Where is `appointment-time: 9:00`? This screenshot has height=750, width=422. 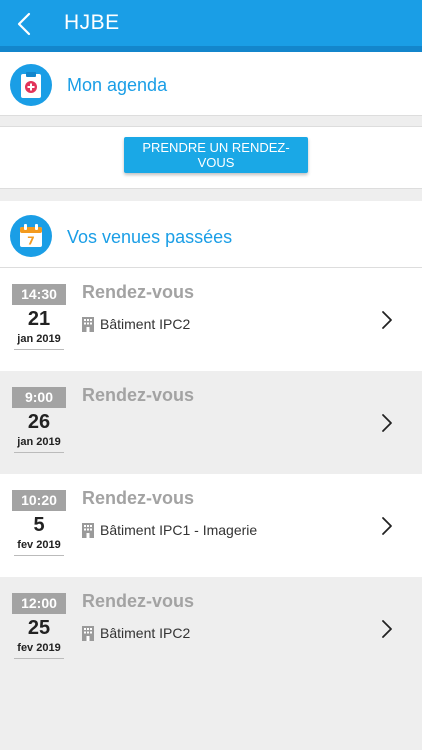 appointment-time: 9:00 is located at coordinates (39, 397).